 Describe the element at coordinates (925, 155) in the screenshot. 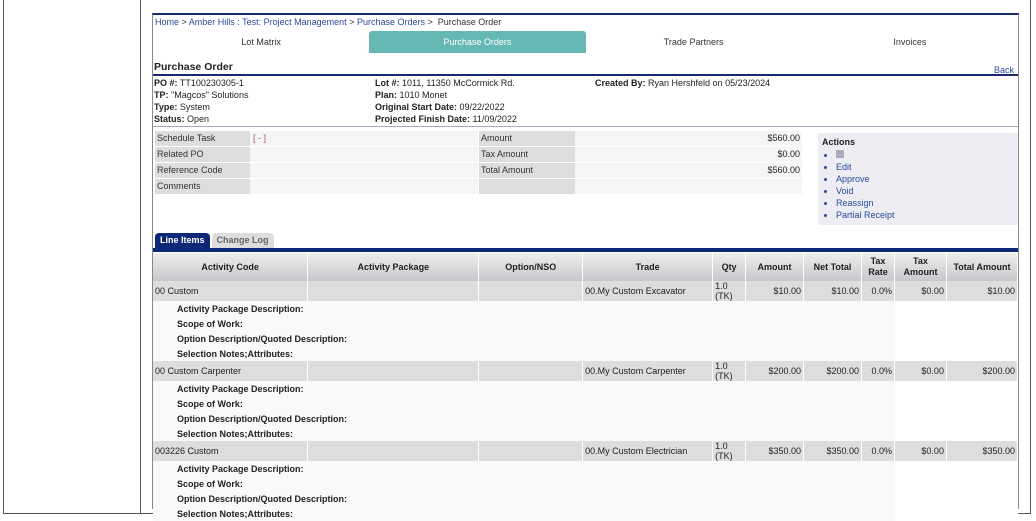

I see `print-action` at that location.